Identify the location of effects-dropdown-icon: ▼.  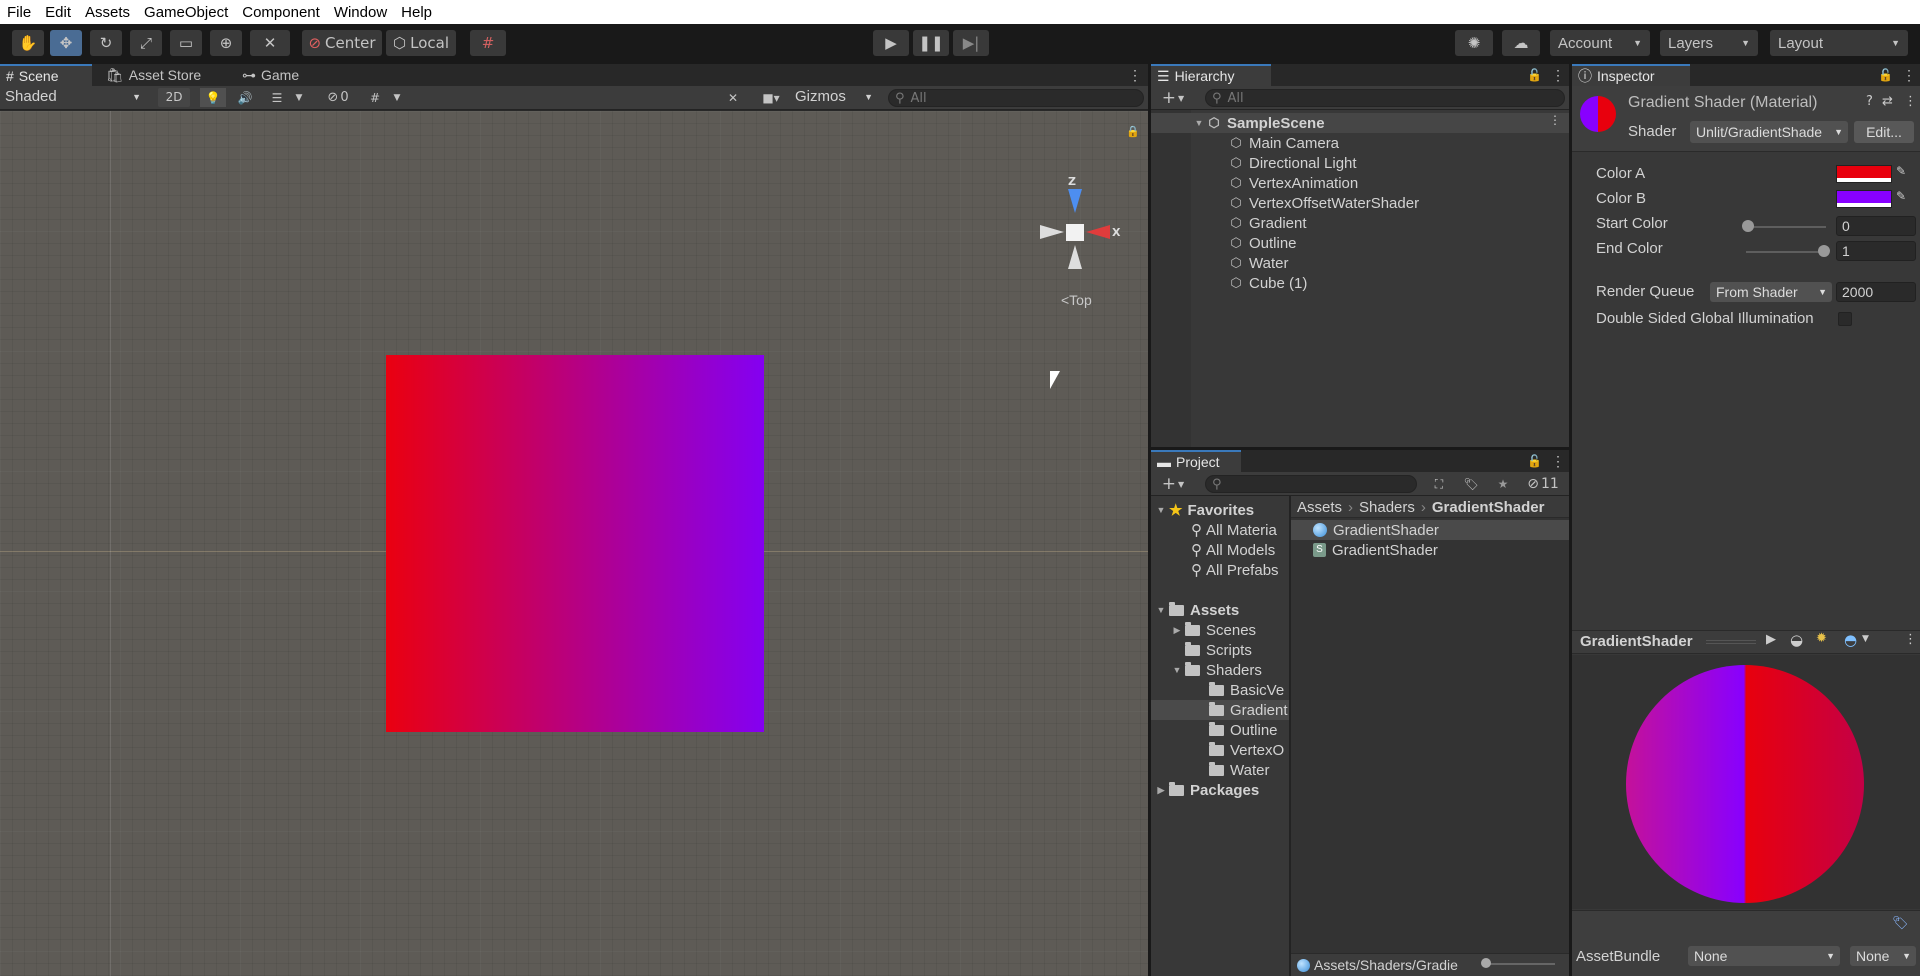
(299, 97).